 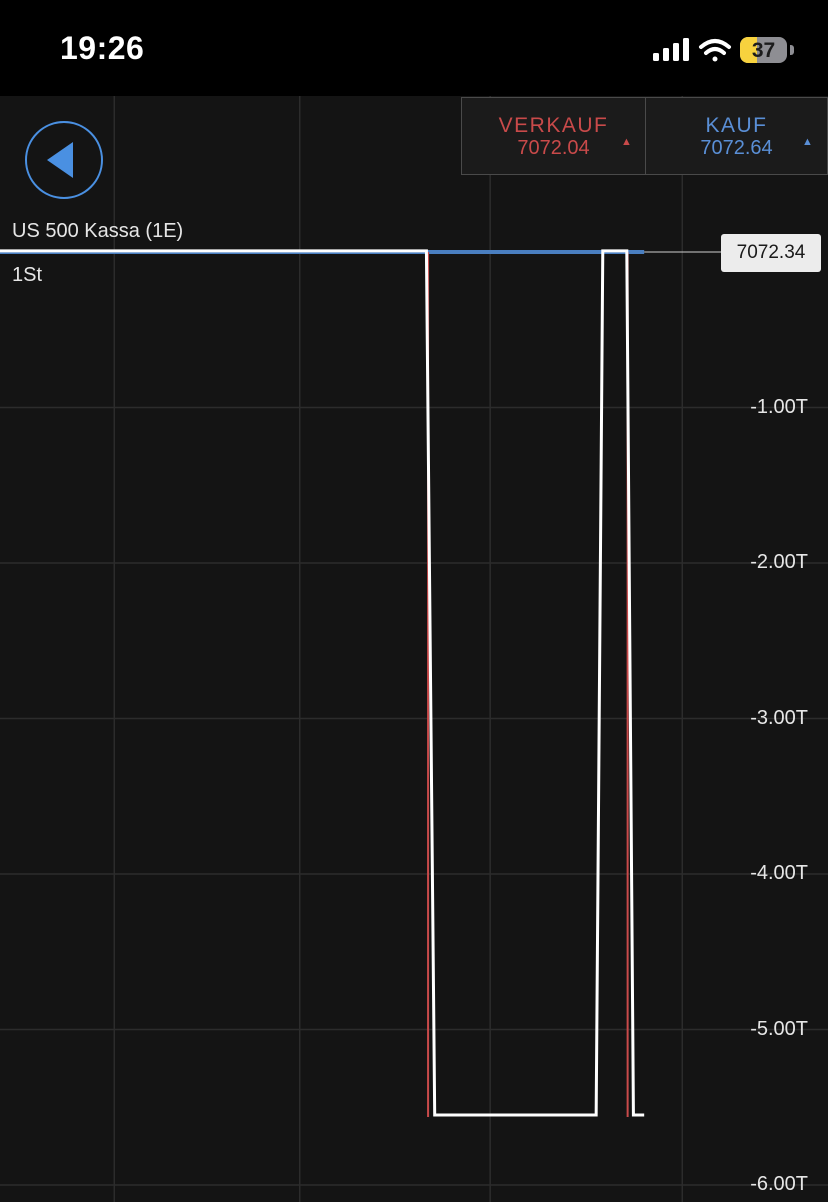 I want to click on wifi-icon, so click(x=715, y=50).